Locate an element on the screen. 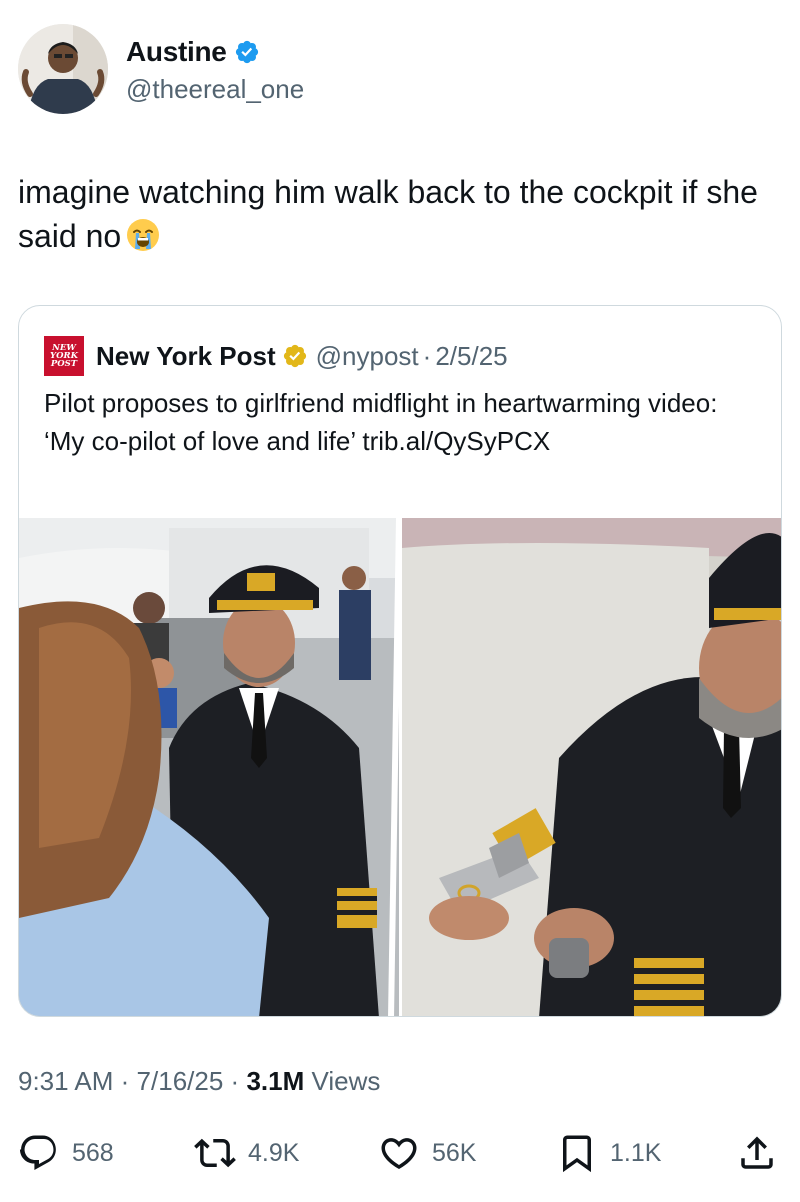 This screenshot has width=800, height=1202. repost-icon is located at coordinates (215, 1153).